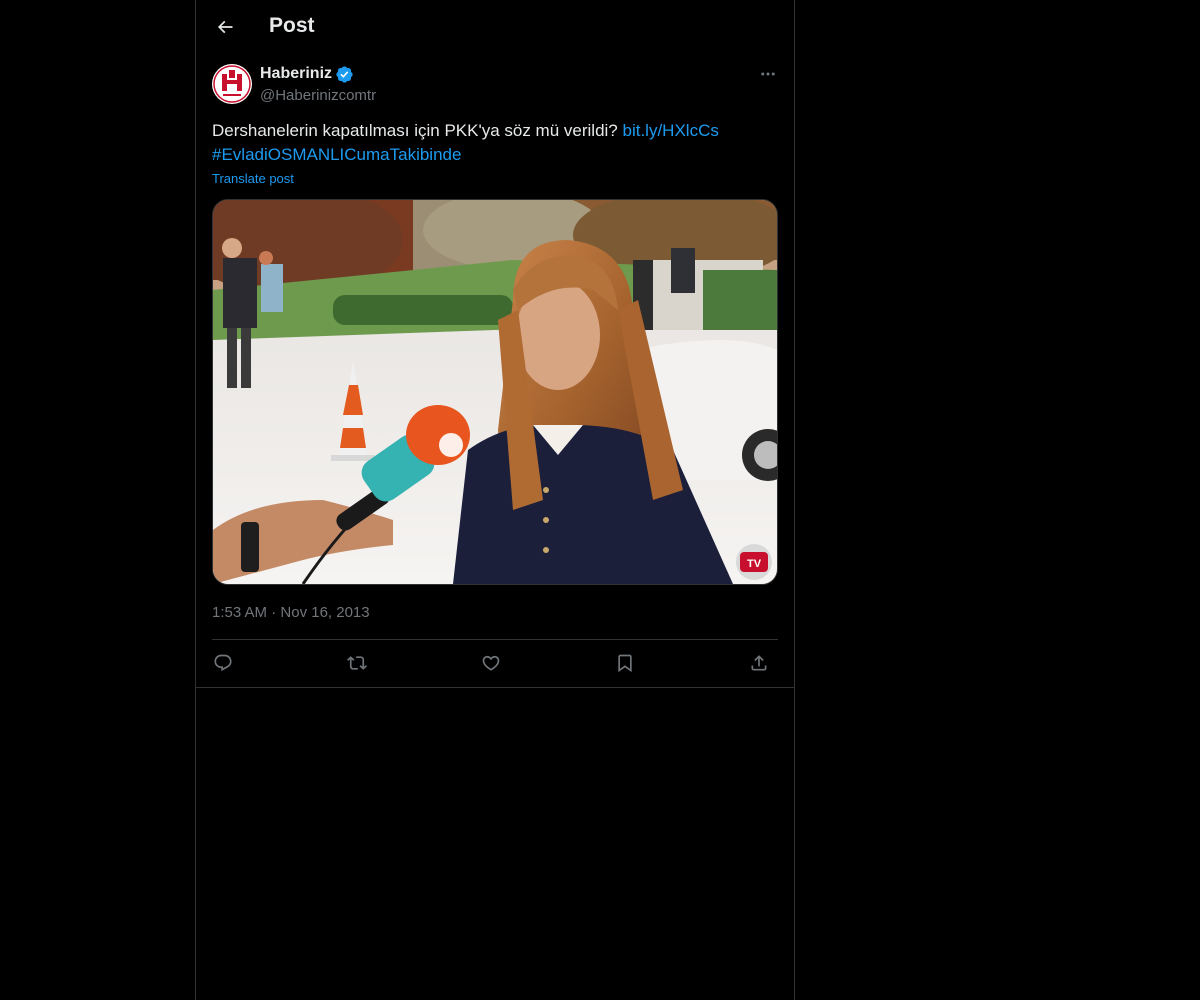 This screenshot has width=1200, height=1000. What do you see at coordinates (495, 26) in the screenshot?
I see `page-header: Post` at bounding box center [495, 26].